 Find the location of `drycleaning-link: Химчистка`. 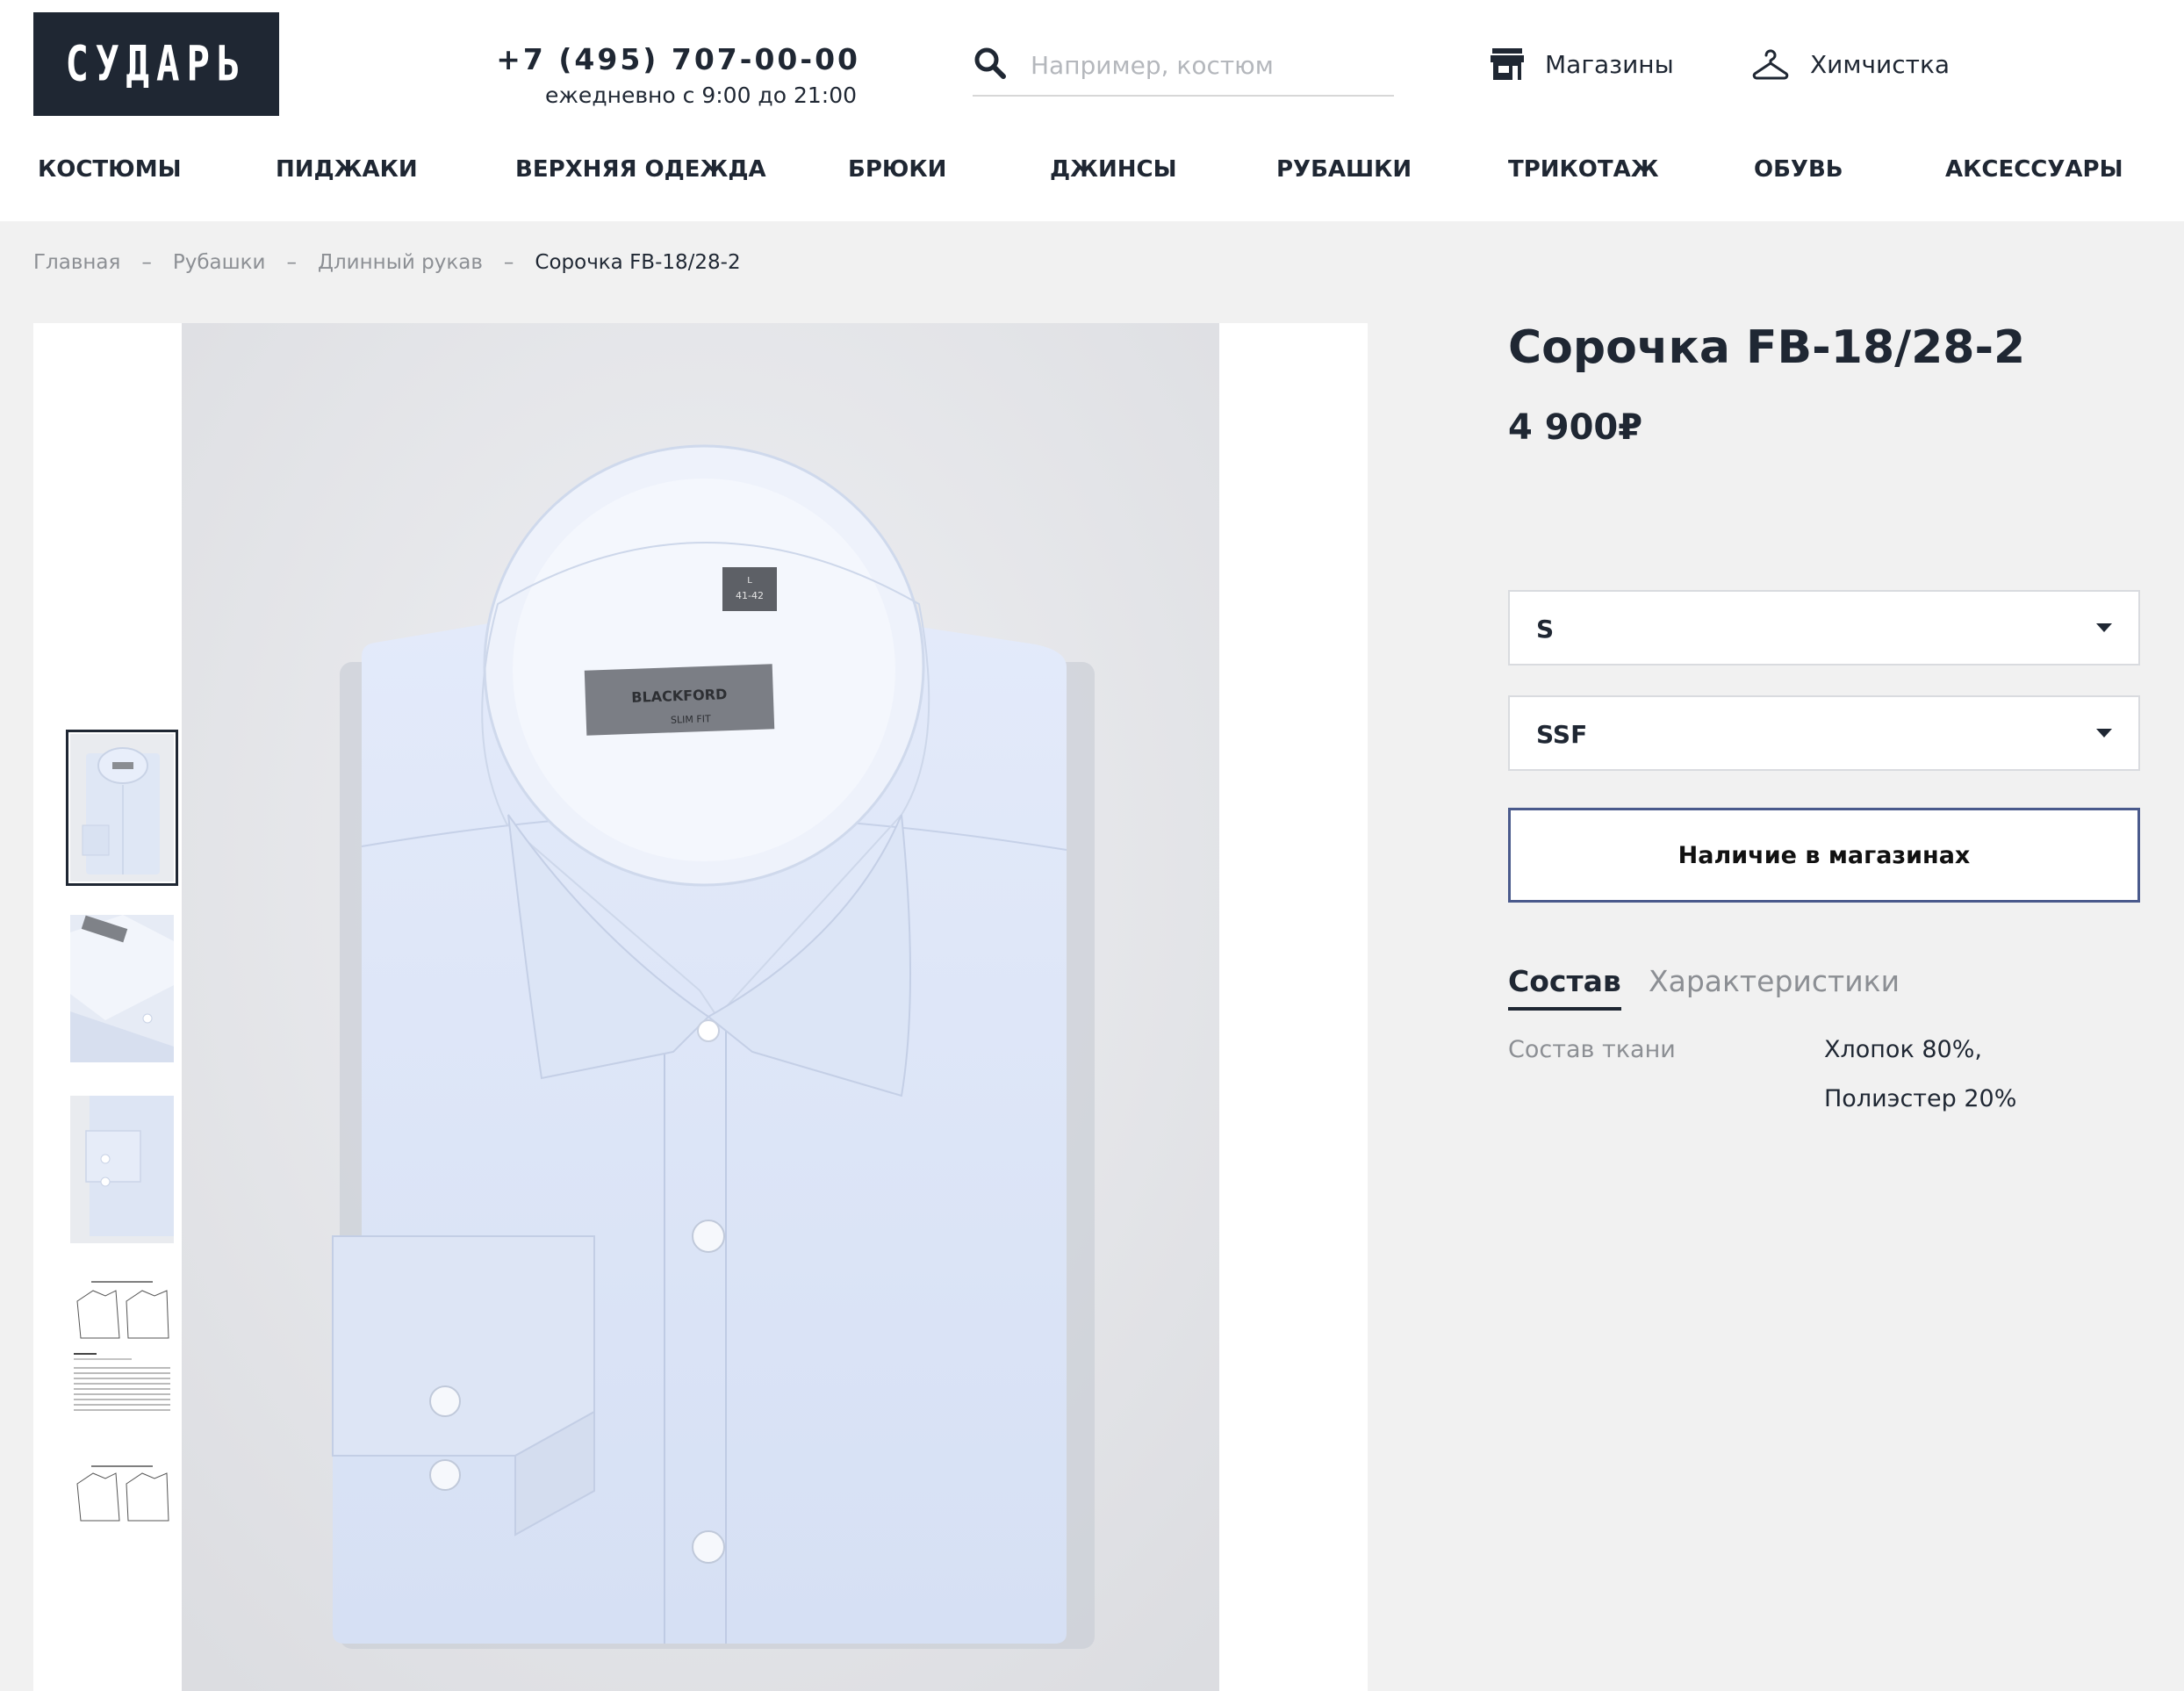

drycleaning-link: Химчистка is located at coordinates (1851, 64).